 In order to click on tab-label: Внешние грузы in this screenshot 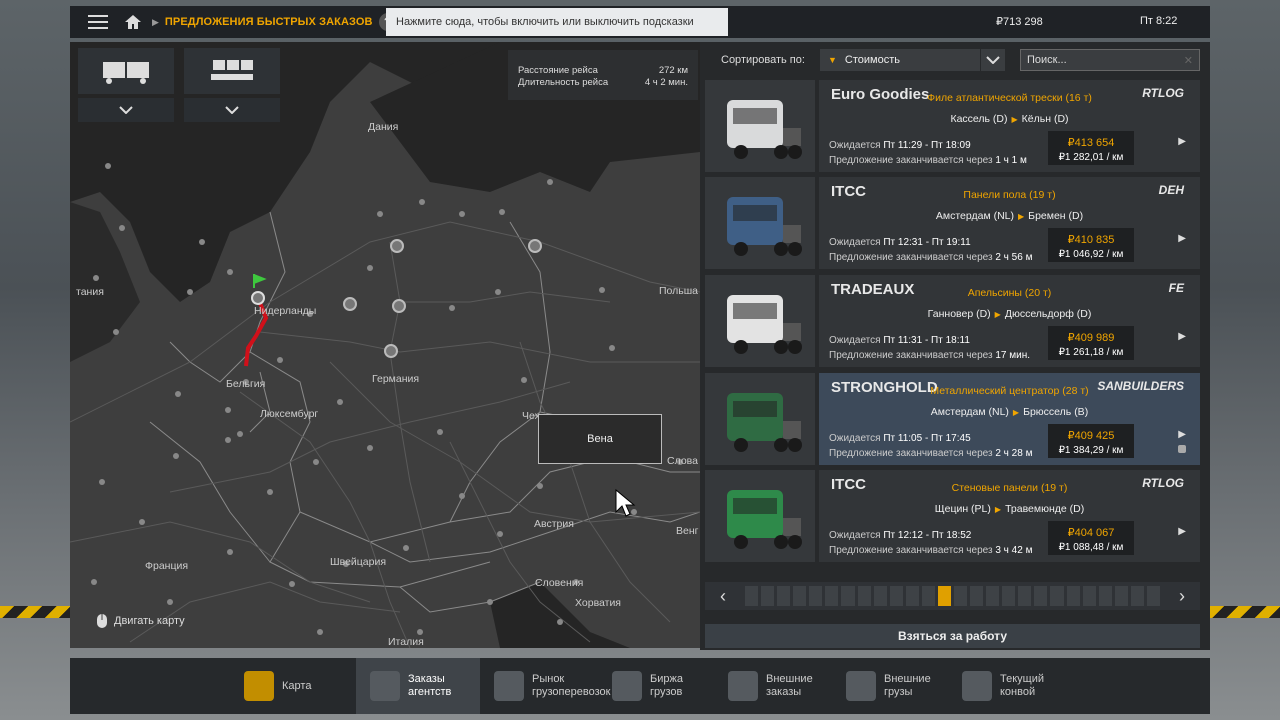, I will do `click(907, 685)`.